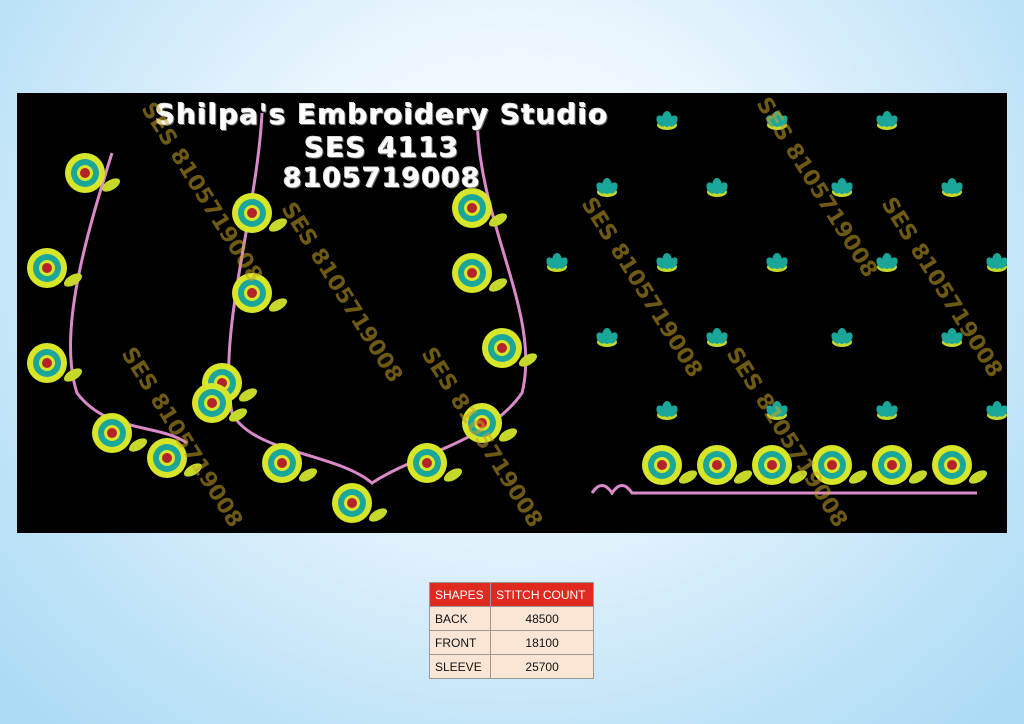 This screenshot has width=1024, height=724. I want to click on column-header-stitch-count: STITCH COUNT, so click(542, 594).